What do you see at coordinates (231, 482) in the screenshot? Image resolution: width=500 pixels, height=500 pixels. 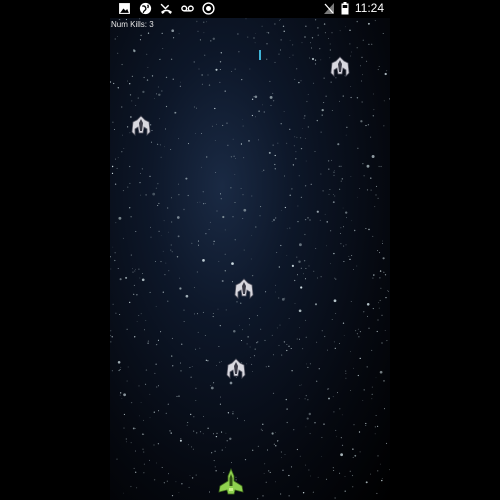 I see `player-ship` at bounding box center [231, 482].